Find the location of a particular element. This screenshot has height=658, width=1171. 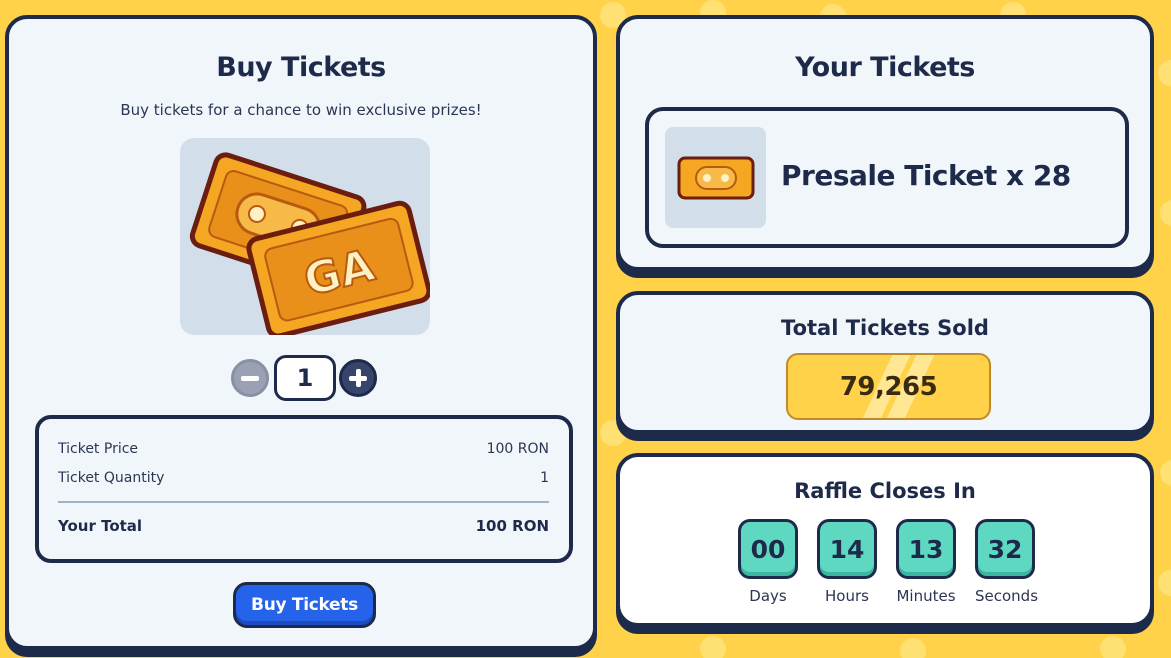

buy-tickets-title: Buy Tickets is located at coordinates (301, 67).